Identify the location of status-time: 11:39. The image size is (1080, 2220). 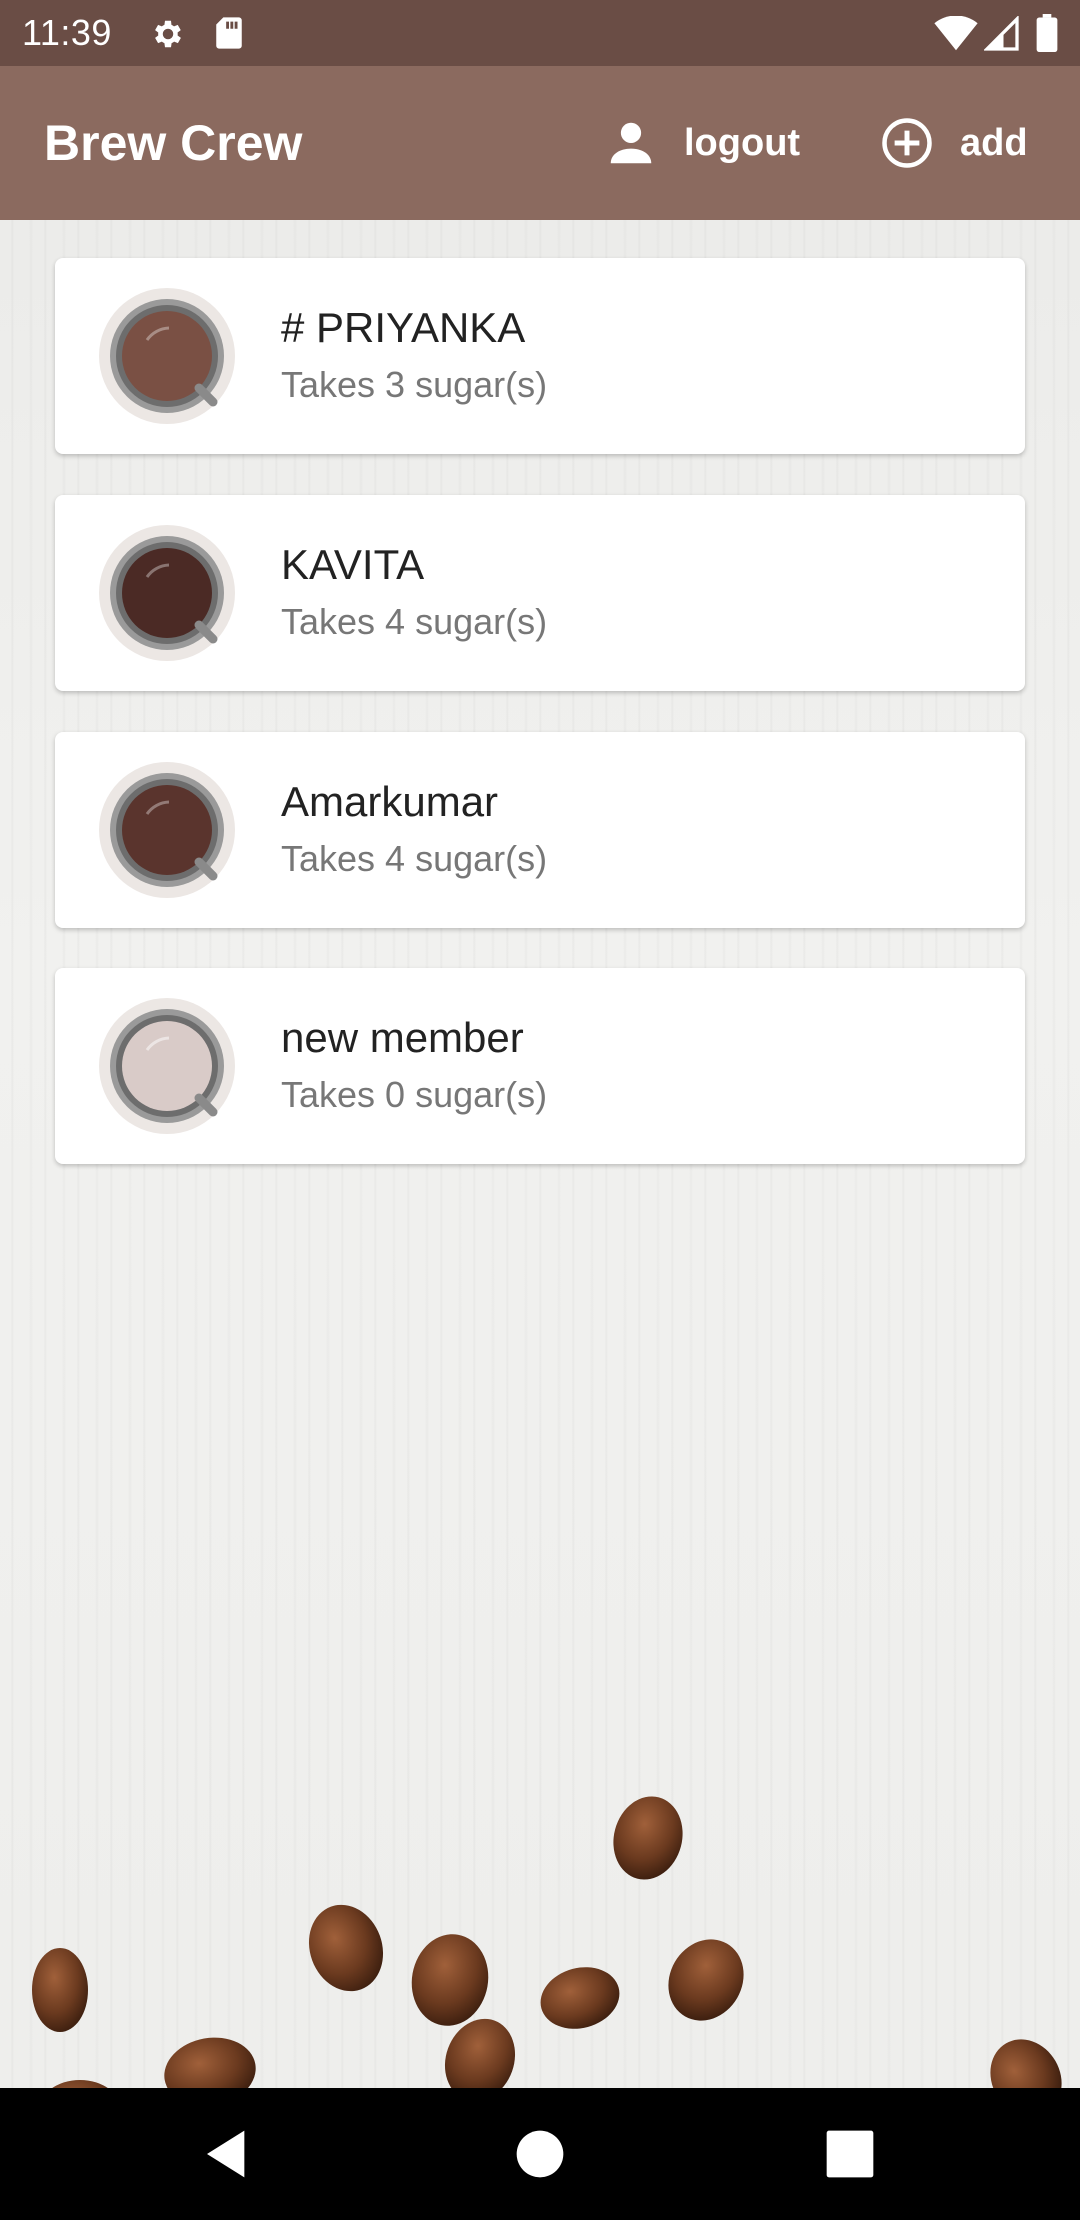
(67, 32).